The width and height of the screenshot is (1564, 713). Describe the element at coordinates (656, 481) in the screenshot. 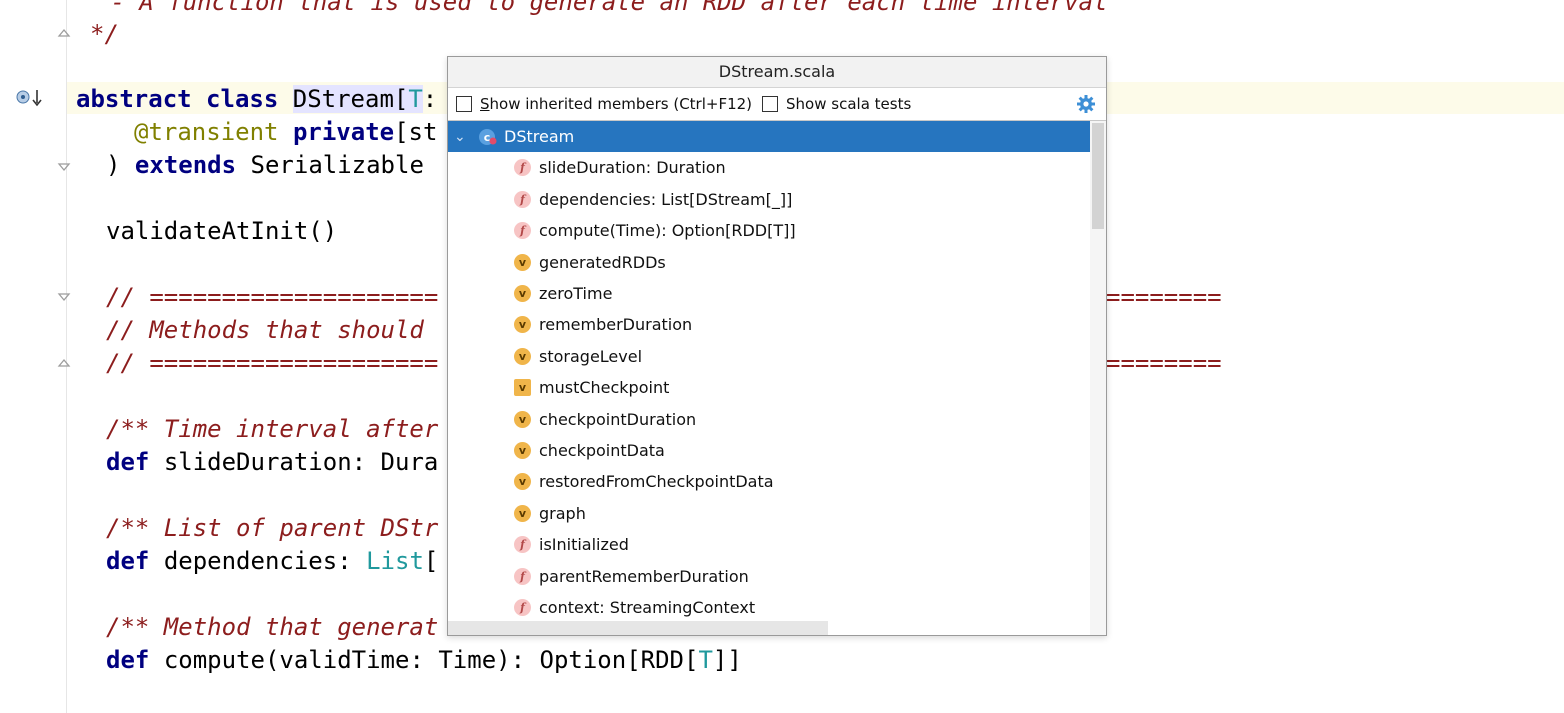

I see `member-label: restoredFromCheckpointData` at that location.